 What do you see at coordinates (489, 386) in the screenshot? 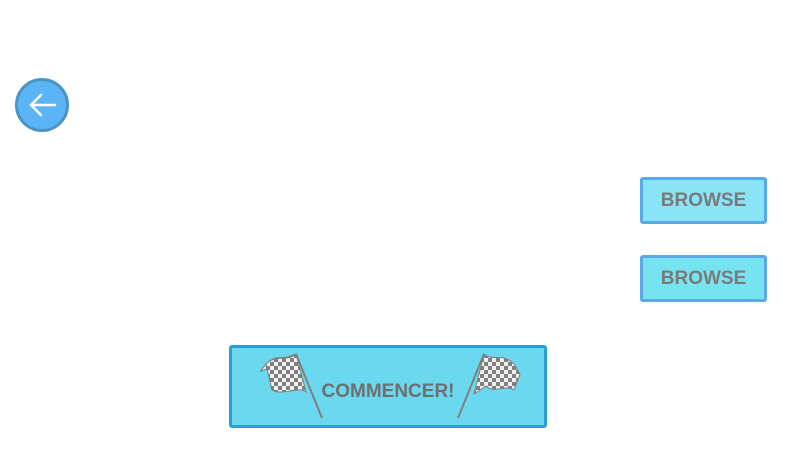
I see `checkered-flag-icon` at bounding box center [489, 386].